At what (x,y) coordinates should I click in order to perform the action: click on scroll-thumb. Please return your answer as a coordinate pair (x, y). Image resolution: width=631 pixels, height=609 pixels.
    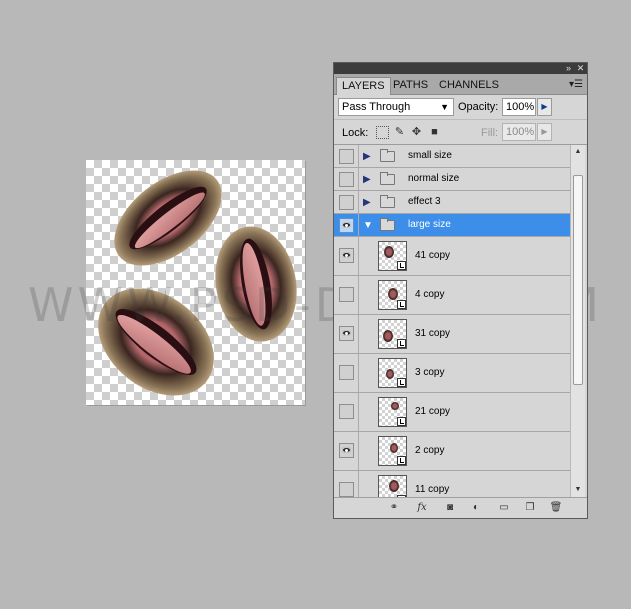
    Looking at the image, I should click on (578, 280).